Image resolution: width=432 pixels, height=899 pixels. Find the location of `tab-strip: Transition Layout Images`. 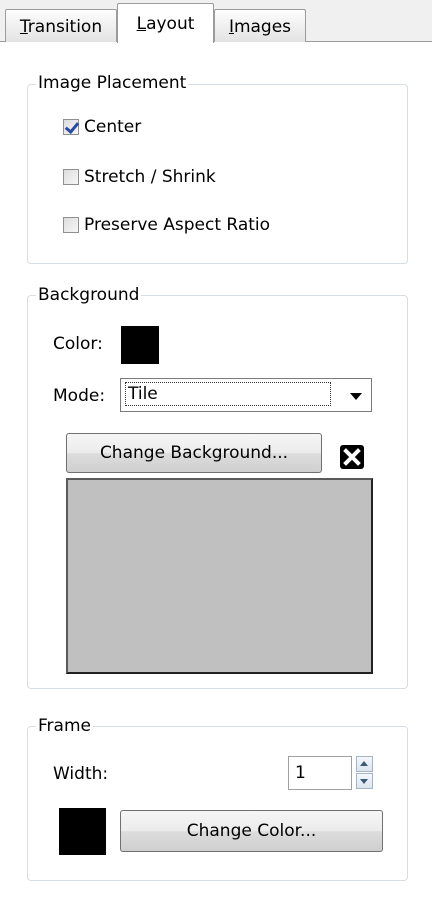

tab-strip: Transition Layout Images is located at coordinates (216, 21).